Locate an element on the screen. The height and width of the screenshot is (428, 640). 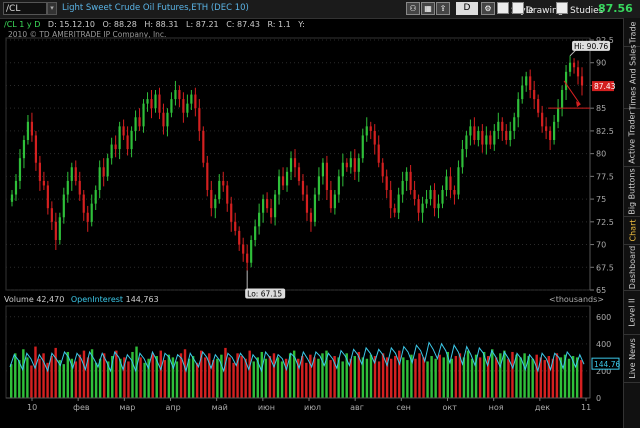
time-axis-label: июн is located at coordinates (266, 407).